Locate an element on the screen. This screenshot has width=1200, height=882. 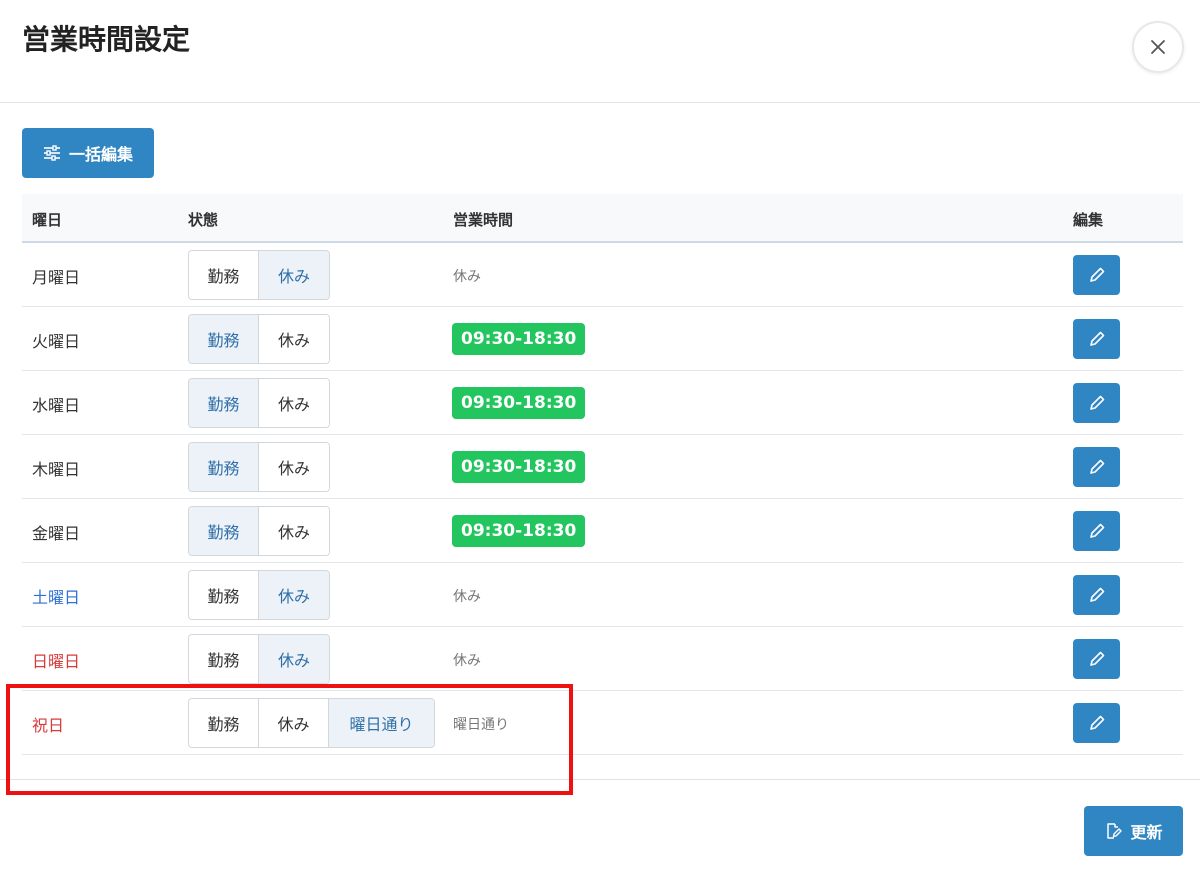
table-row: 水曜日 勤務 休み 09:30-18:30 is located at coordinates (602, 403).